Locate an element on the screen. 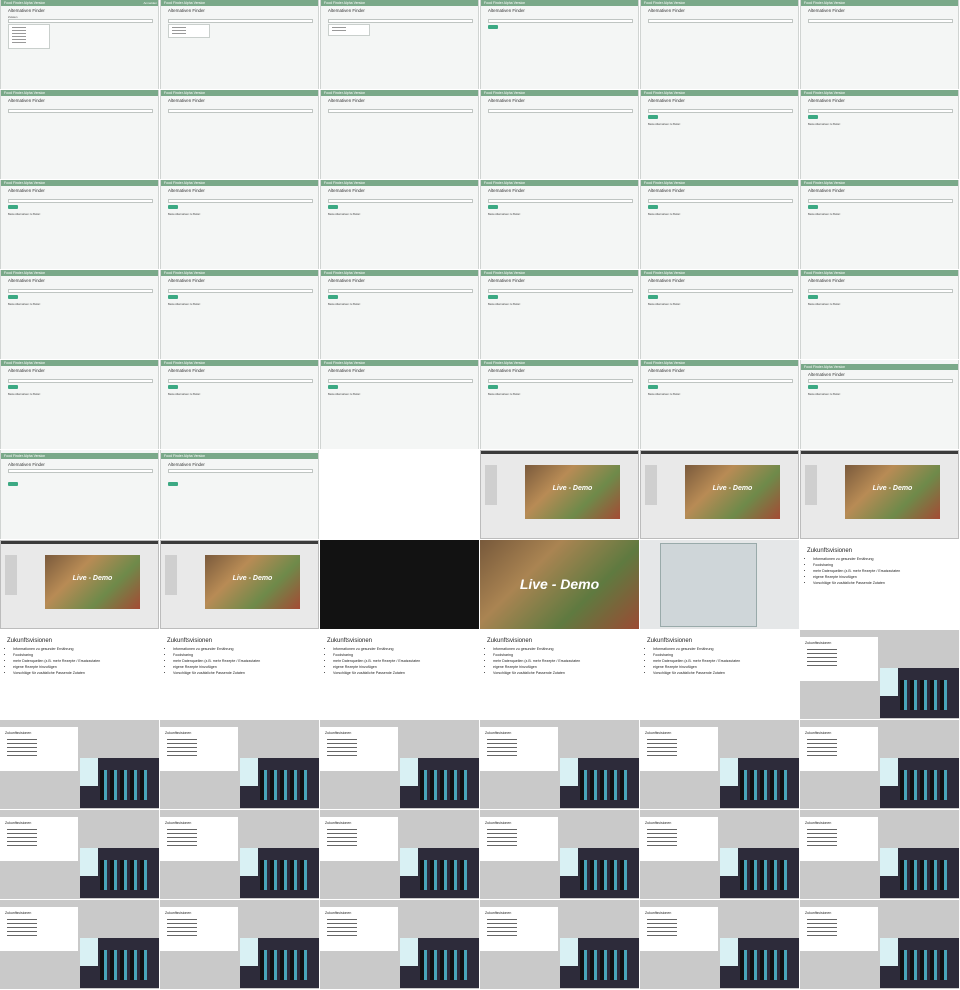 The width and height of the screenshot is (960, 990). nav-link: Anmelden is located at coordinates (150, 3).